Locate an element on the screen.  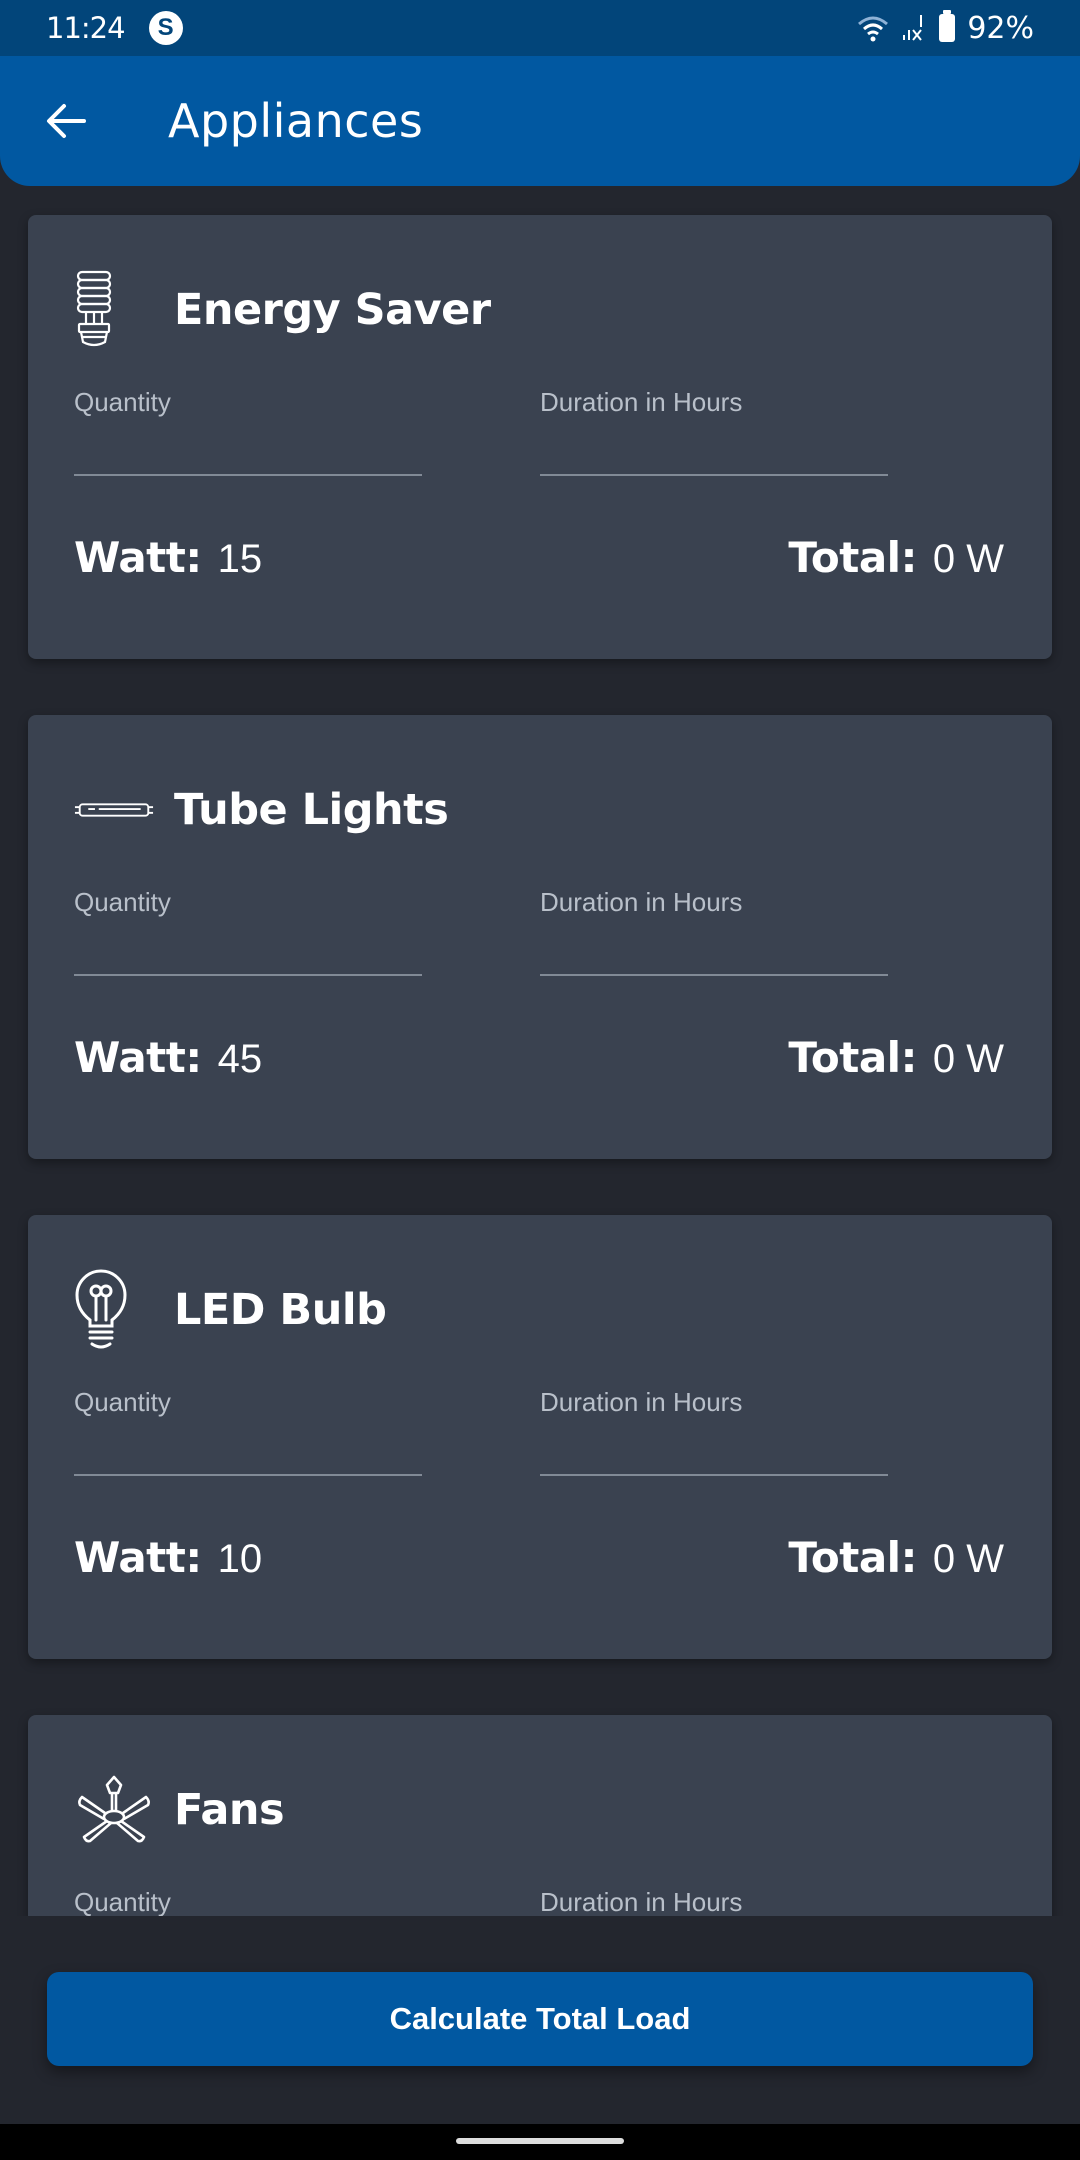
battery-icon is located at coordinates (947, 26).